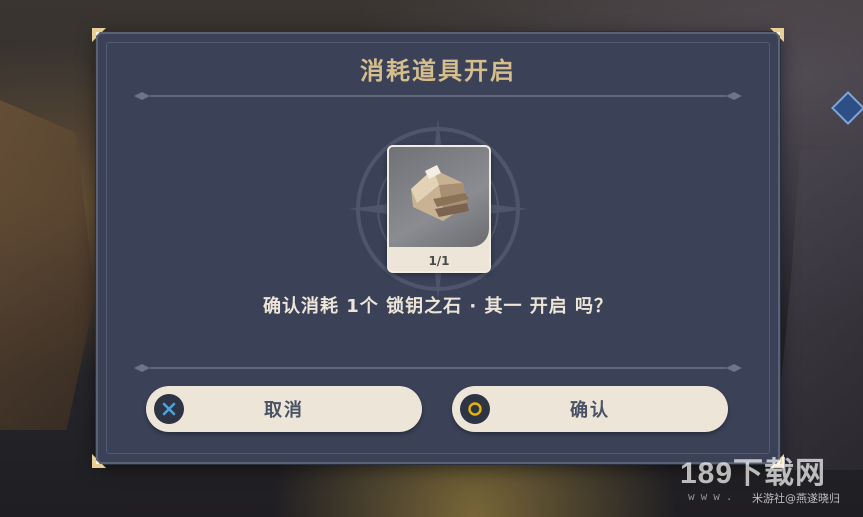 This screenshot has height=517, width=863. I want to click on item-art, so click(439, 197).